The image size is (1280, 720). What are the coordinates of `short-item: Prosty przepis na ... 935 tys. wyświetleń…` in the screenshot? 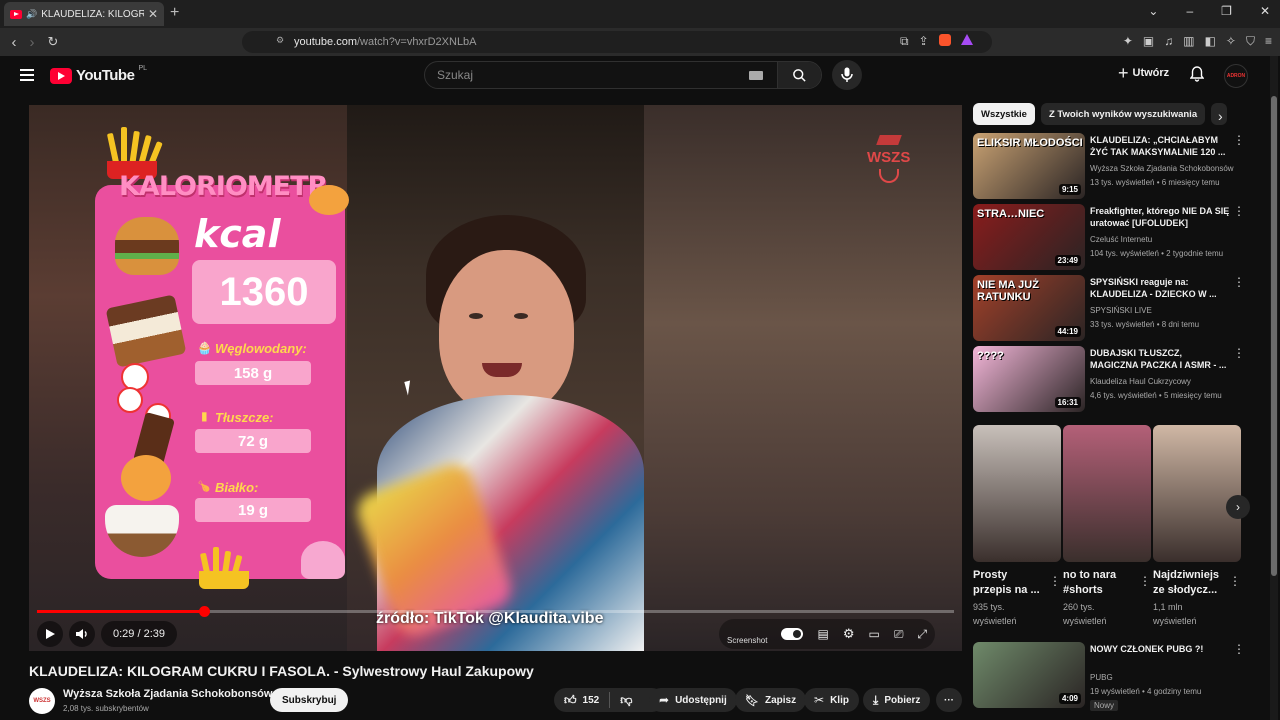 It's located at (1017, 526).